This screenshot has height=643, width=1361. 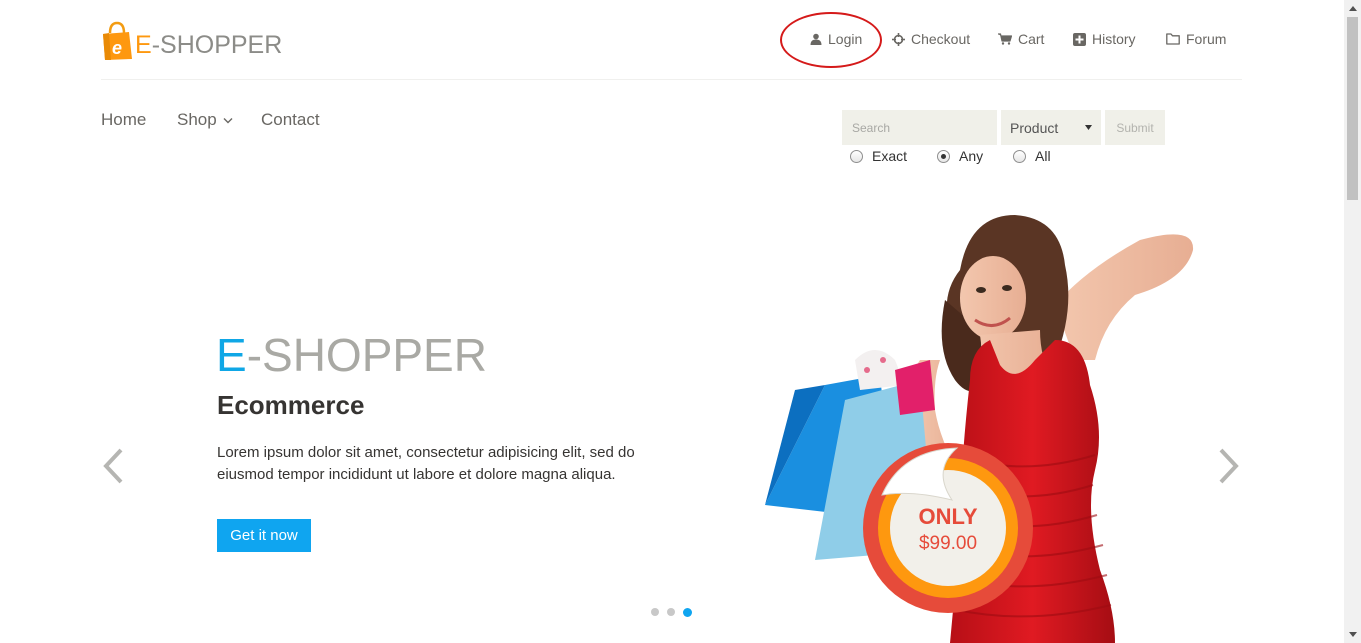 I want to click on match-all-option: All, so click(x=1032, y=156).